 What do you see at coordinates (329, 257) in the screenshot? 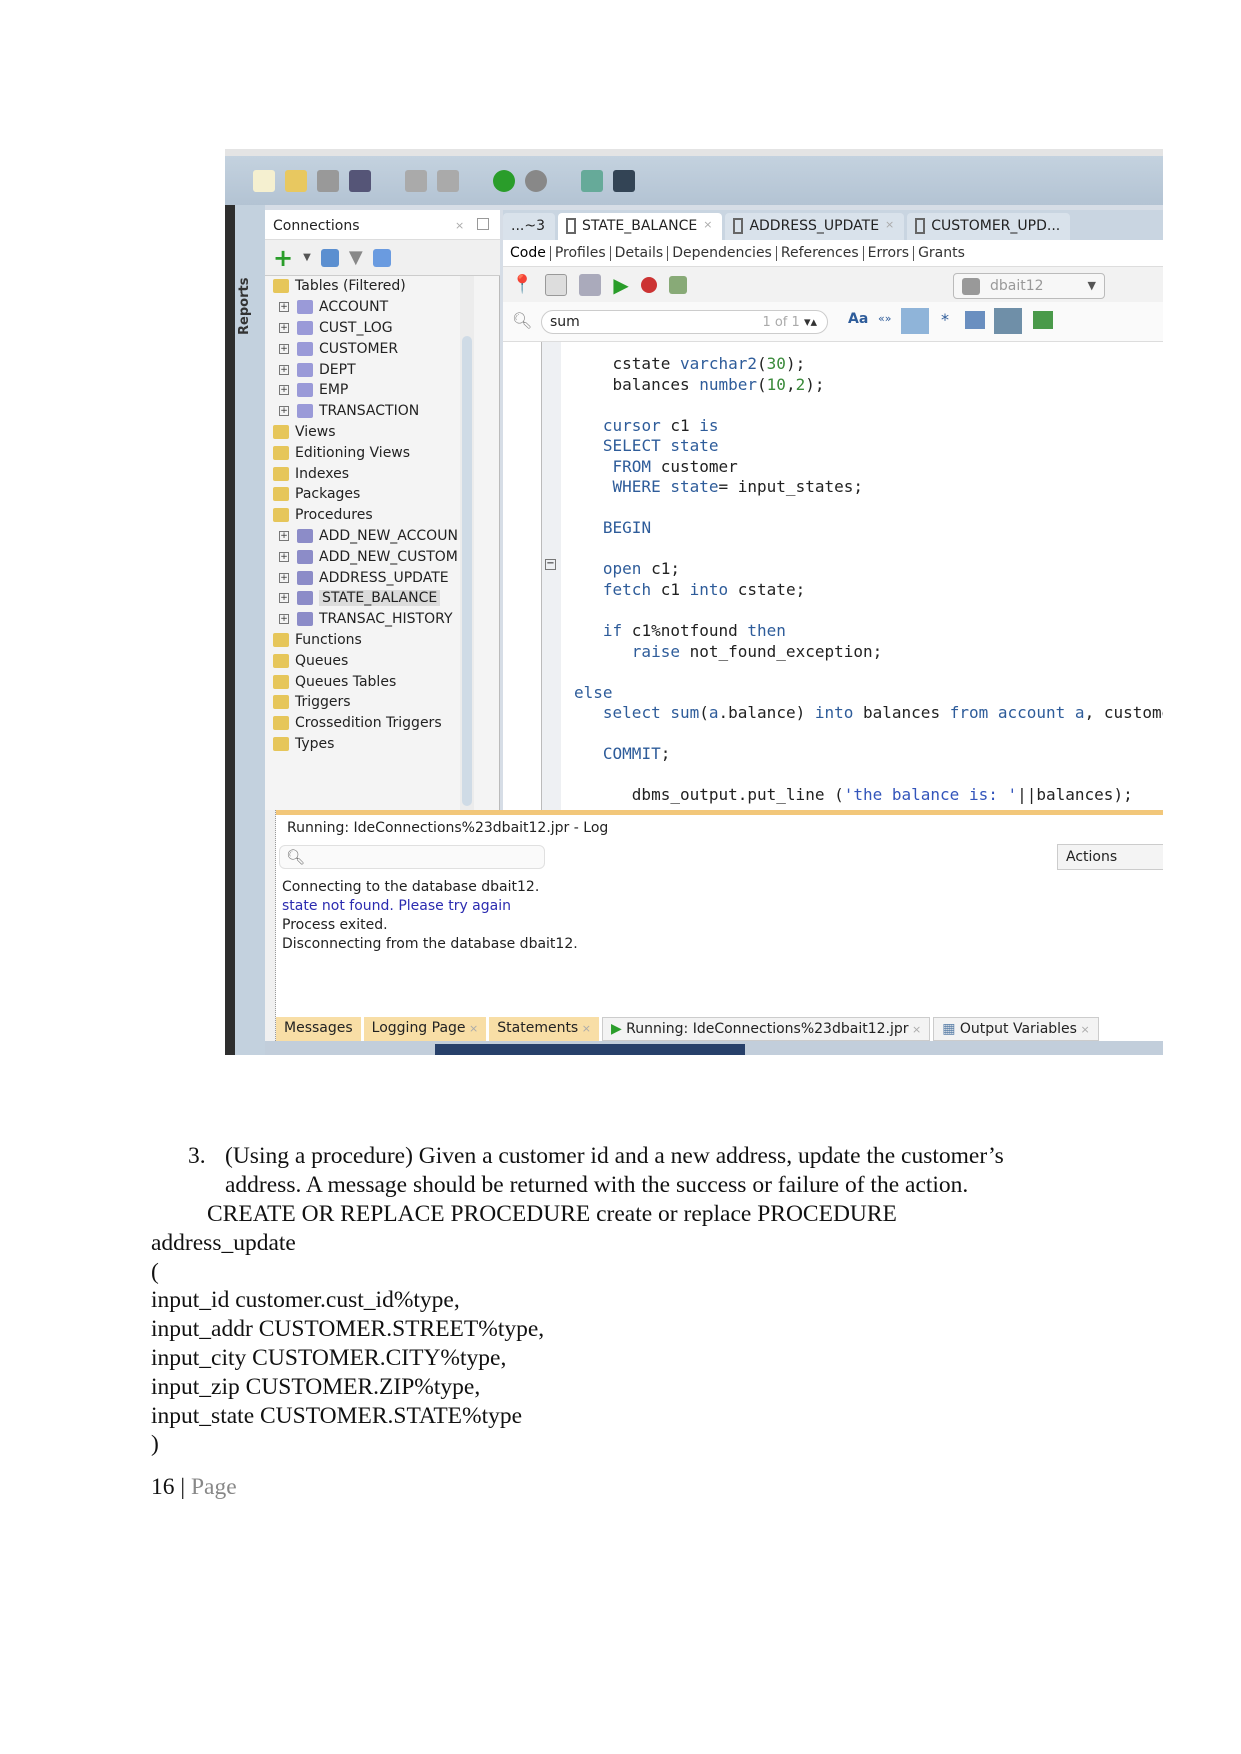
I see `refresh-icon` at bounding box center [329, 257].